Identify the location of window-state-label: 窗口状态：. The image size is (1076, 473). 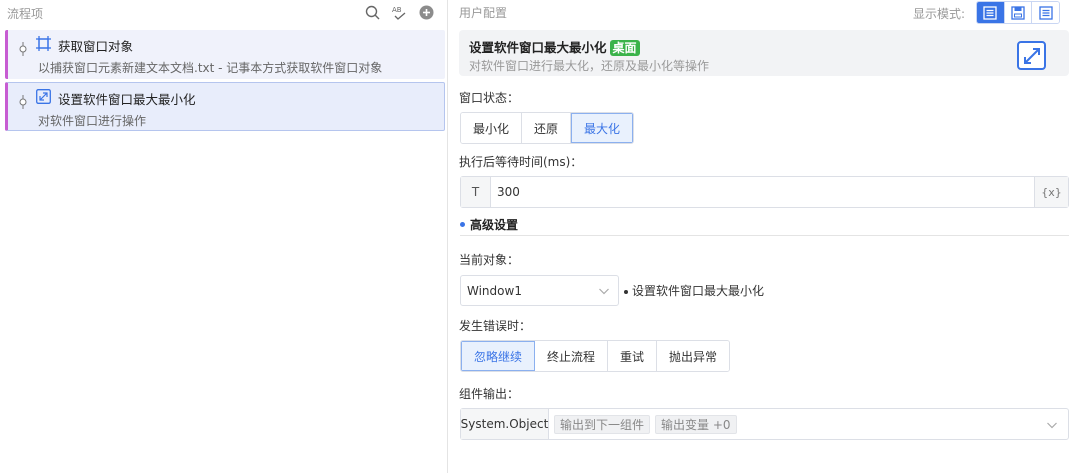
(489, 98).